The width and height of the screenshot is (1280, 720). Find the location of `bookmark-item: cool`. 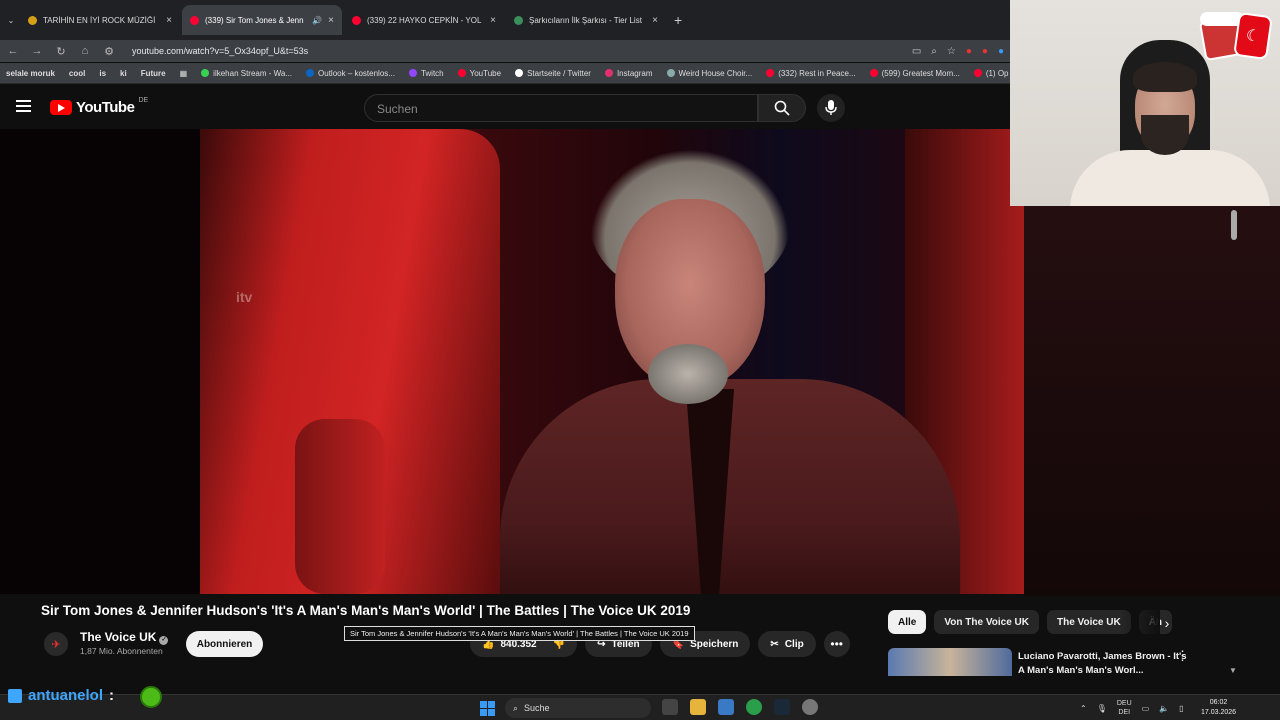

bookmark-item: cool is located at coordinates (77, 73).